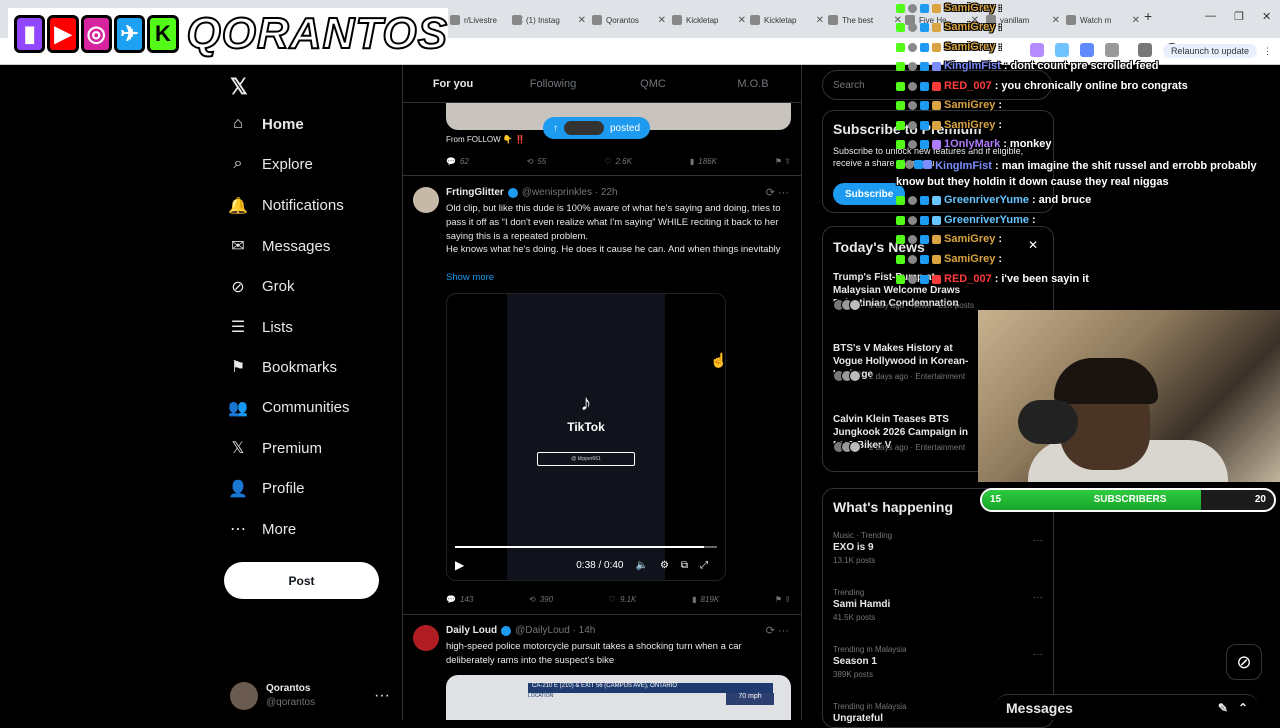 Image resolution: width=1280 pixels, height=728 pixels. I want to click on browser-tab: Watch m ✕, so click(1103, 20).